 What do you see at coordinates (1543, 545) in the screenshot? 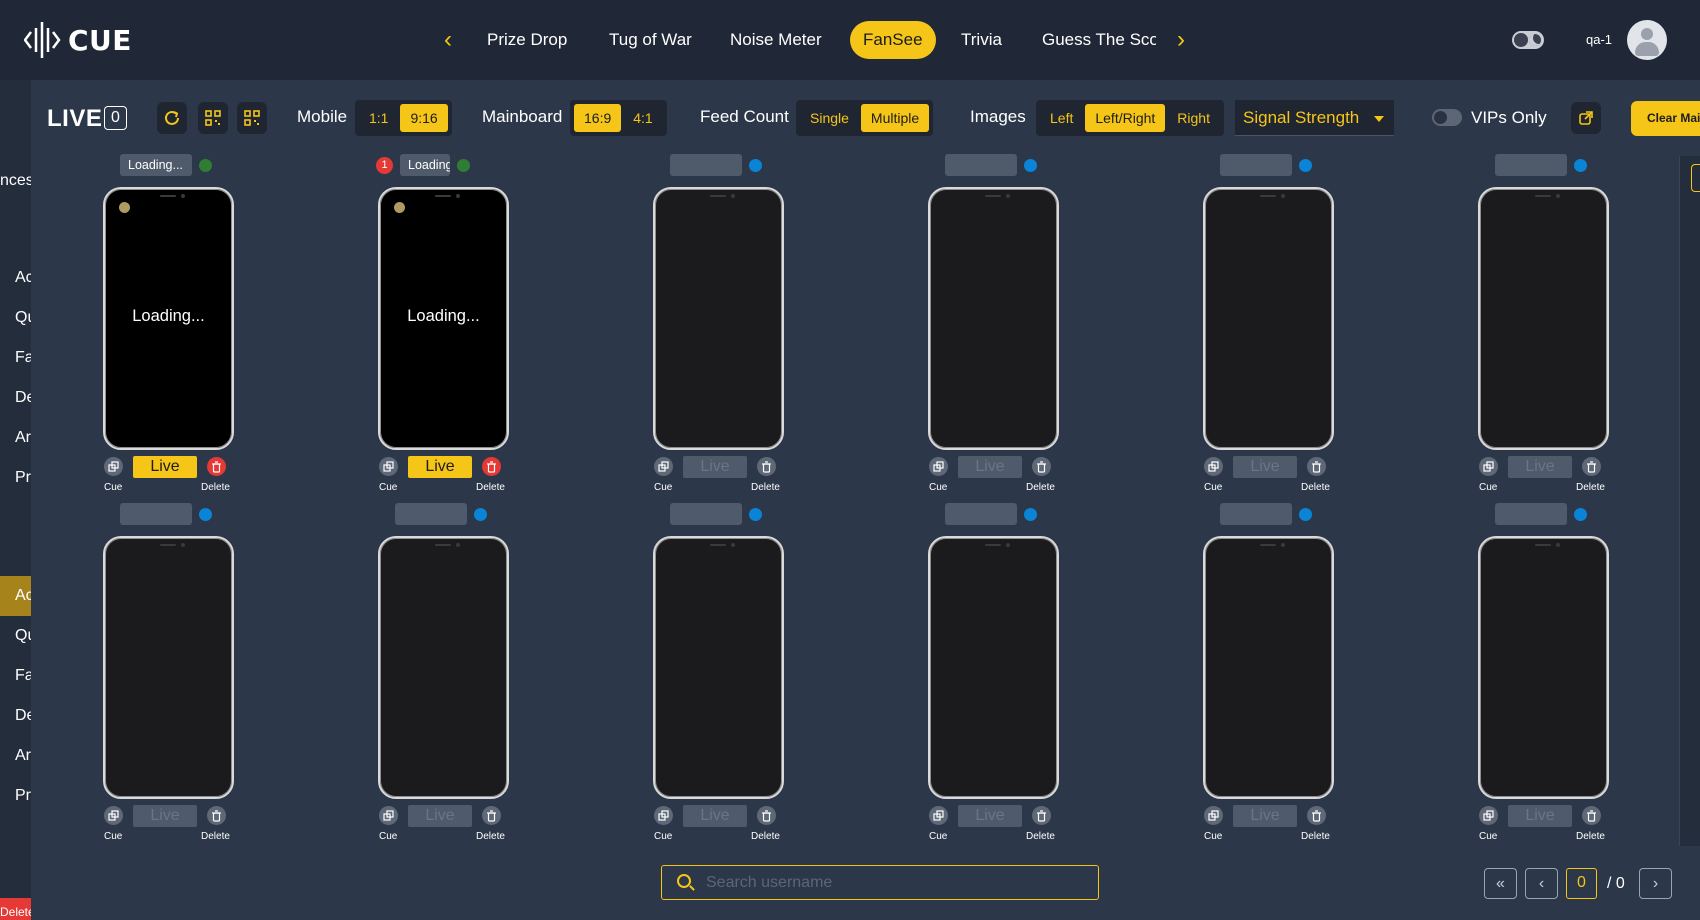
I see `phone-speaker` at bounding box center [1543, 545].